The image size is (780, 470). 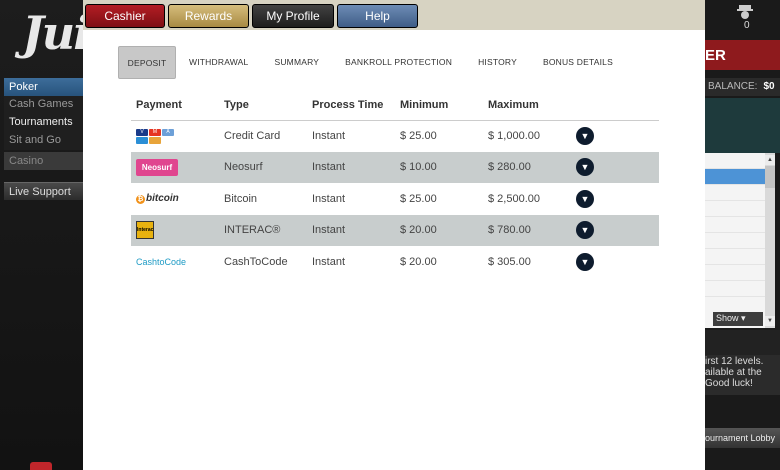 What do you see at coordinates (742, 125) in the screenshot?
I see `teal-panel` at bounding box center [742, 125].